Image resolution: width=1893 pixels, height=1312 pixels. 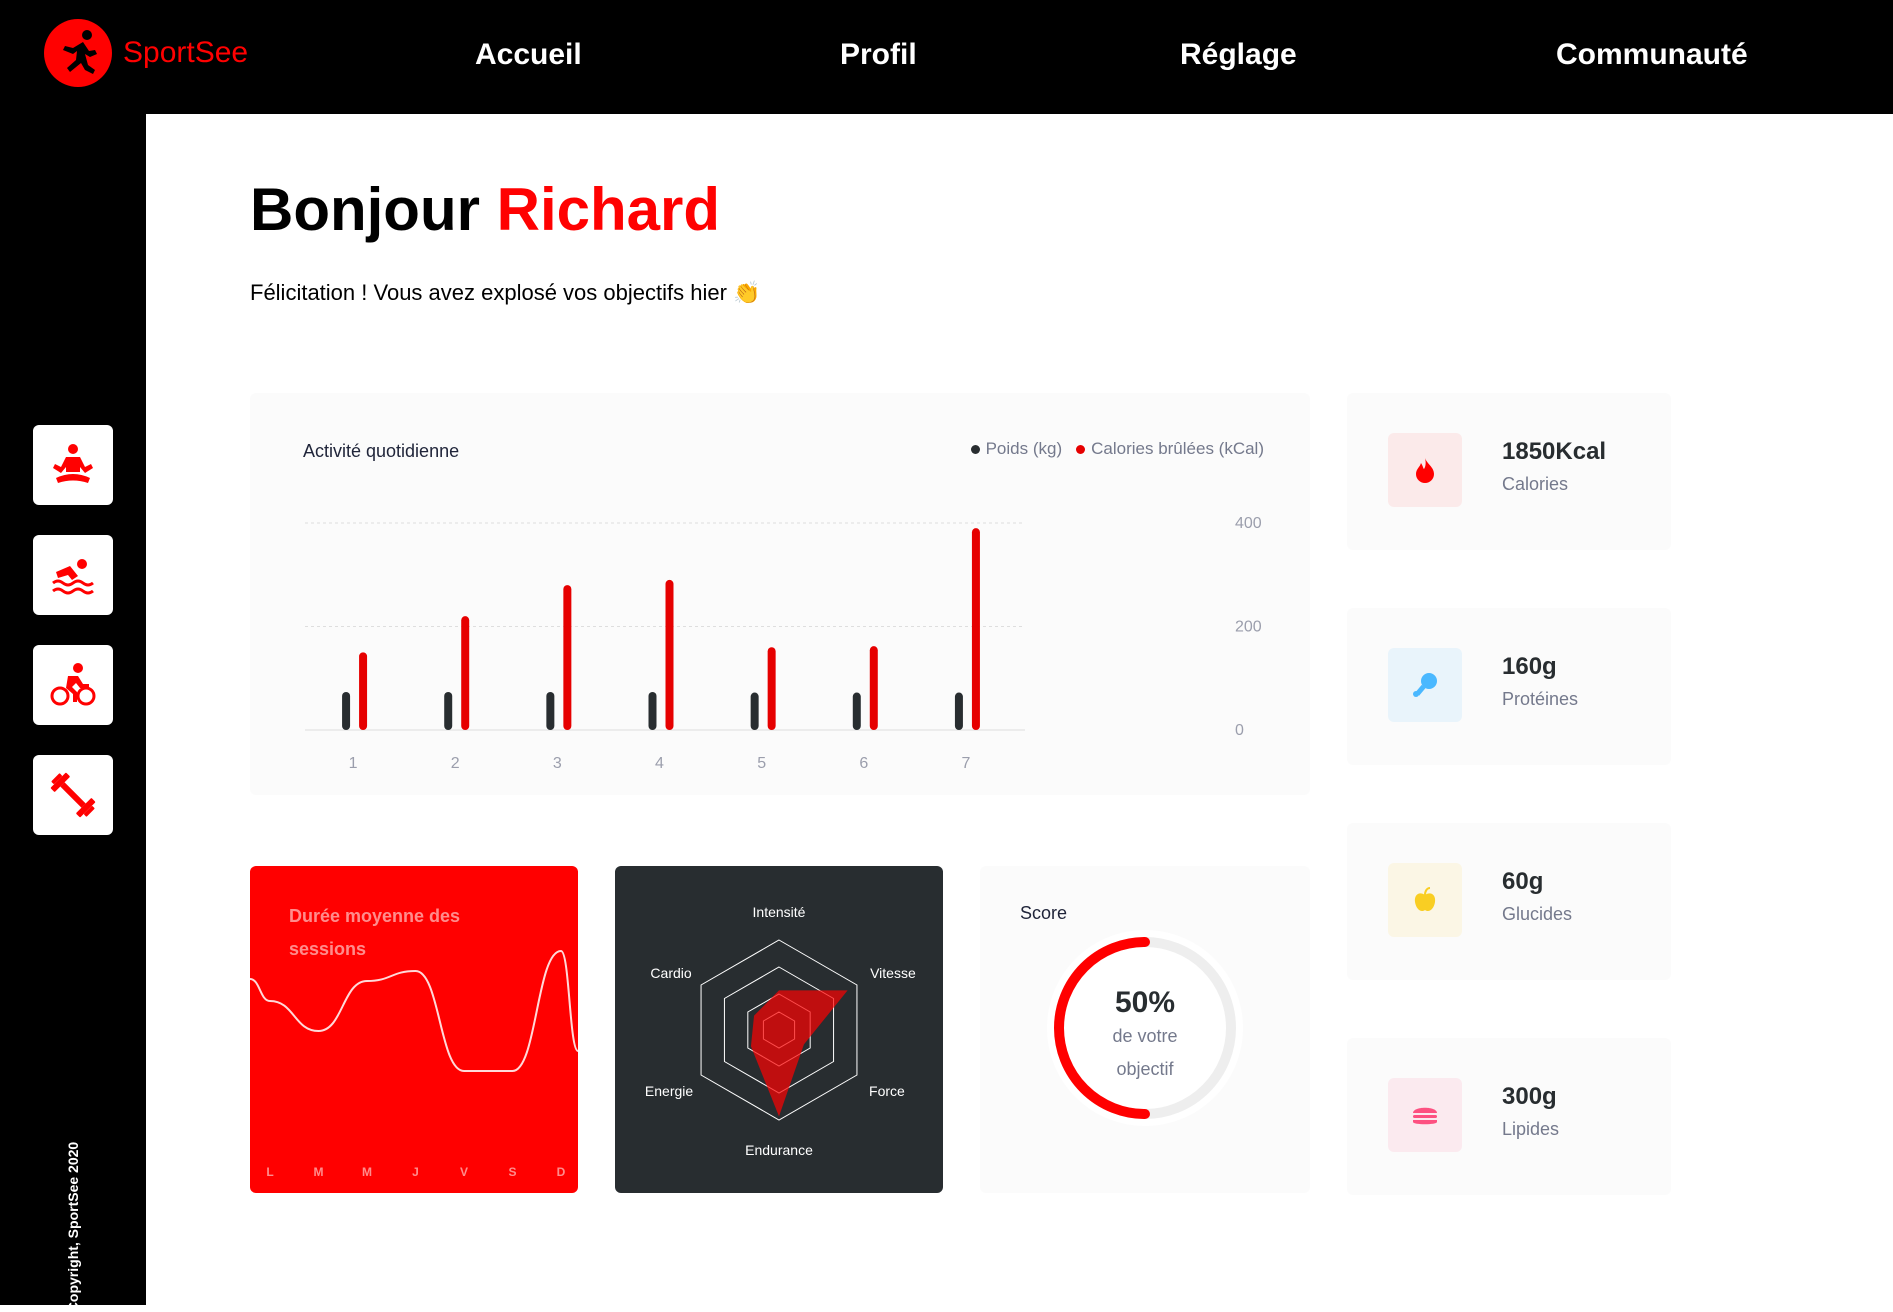 I want to click on radar-axis-label: Cardio, so click(x=670, y=973).